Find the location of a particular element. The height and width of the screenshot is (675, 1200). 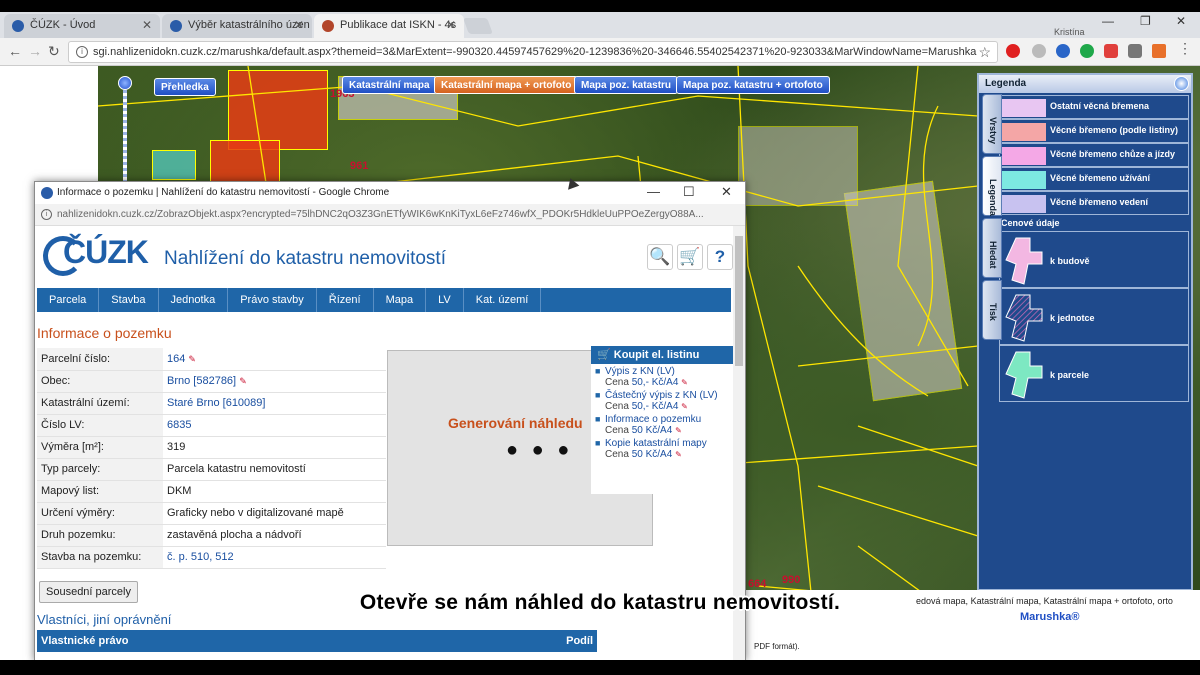

price-label: Cena is located at coordinates (617, 406).